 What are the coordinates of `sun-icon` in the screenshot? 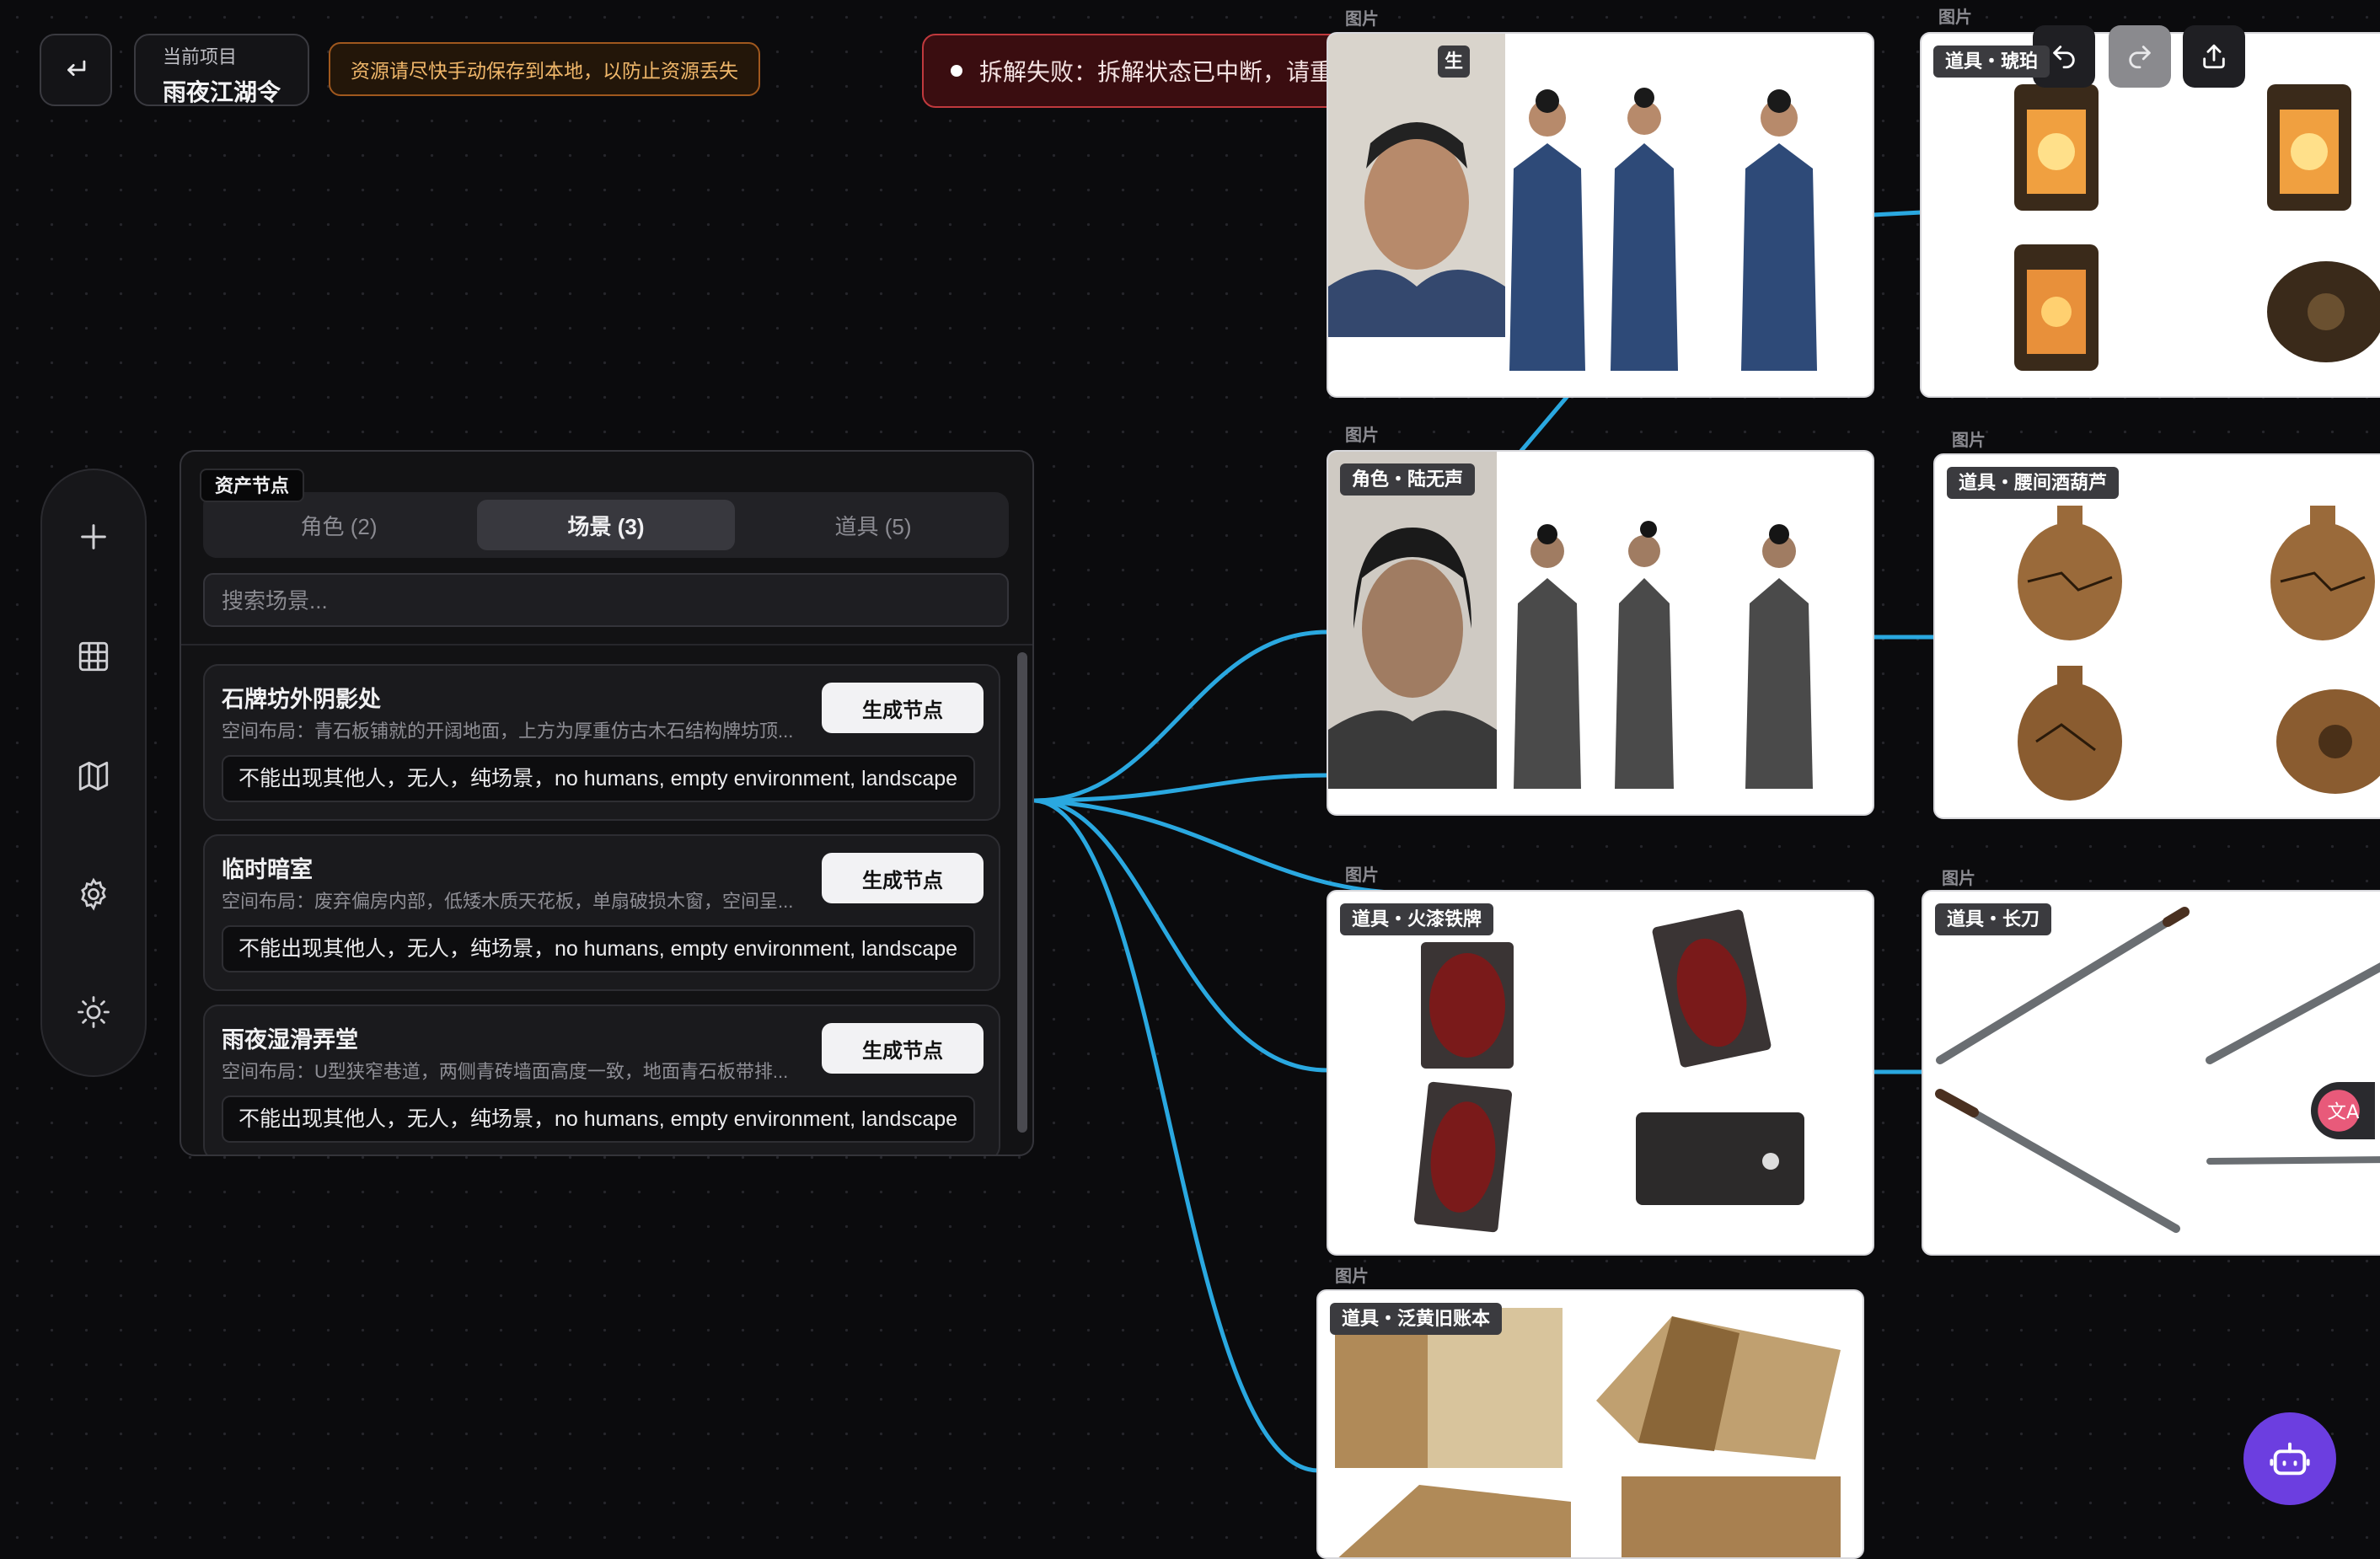 It's located at (94, 1012).